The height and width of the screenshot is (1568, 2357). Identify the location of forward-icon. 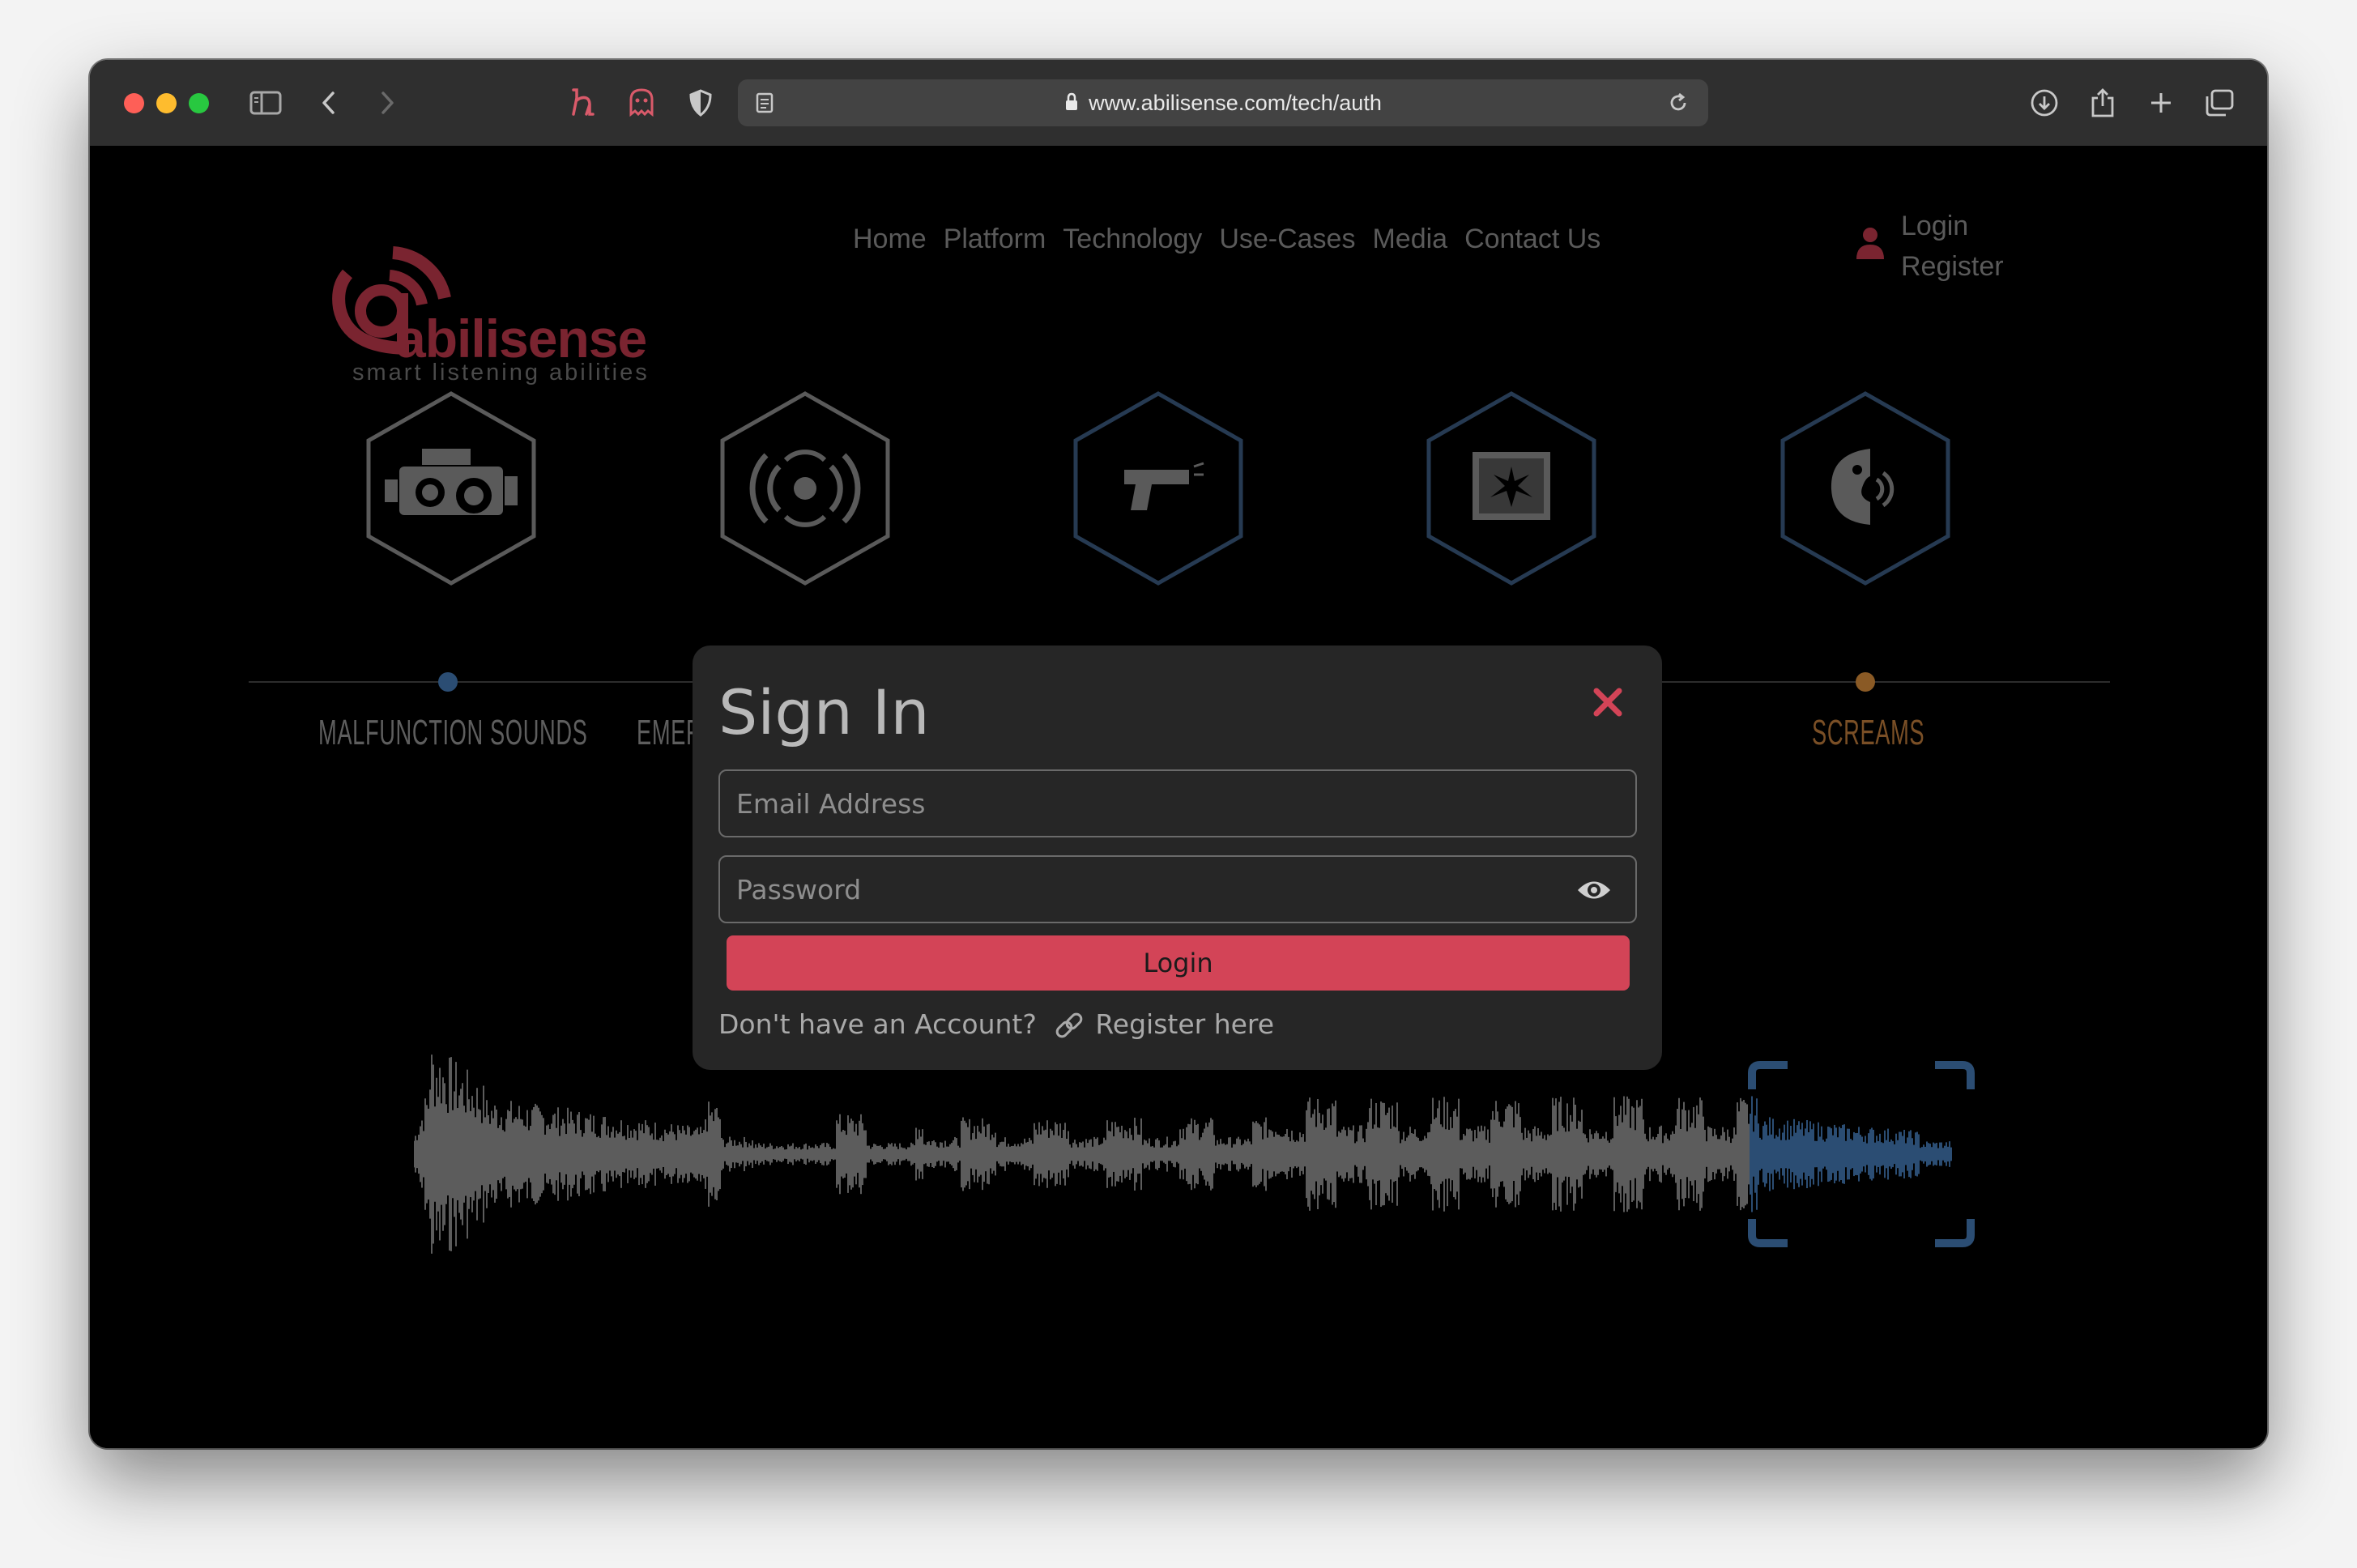
(387, 102).